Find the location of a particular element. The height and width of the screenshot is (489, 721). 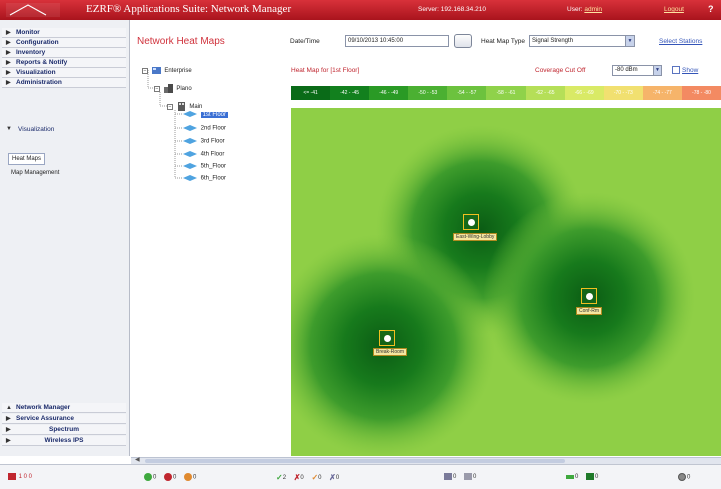

tree-node-enterprise: − Enterprise is located at coordinates (167, 70).